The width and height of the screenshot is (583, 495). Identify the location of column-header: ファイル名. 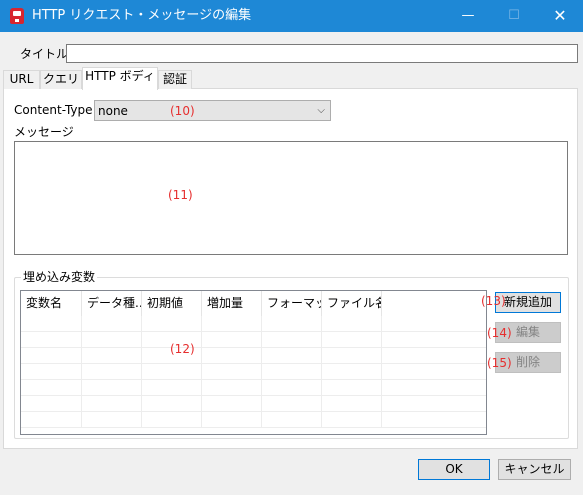
(352, 303).